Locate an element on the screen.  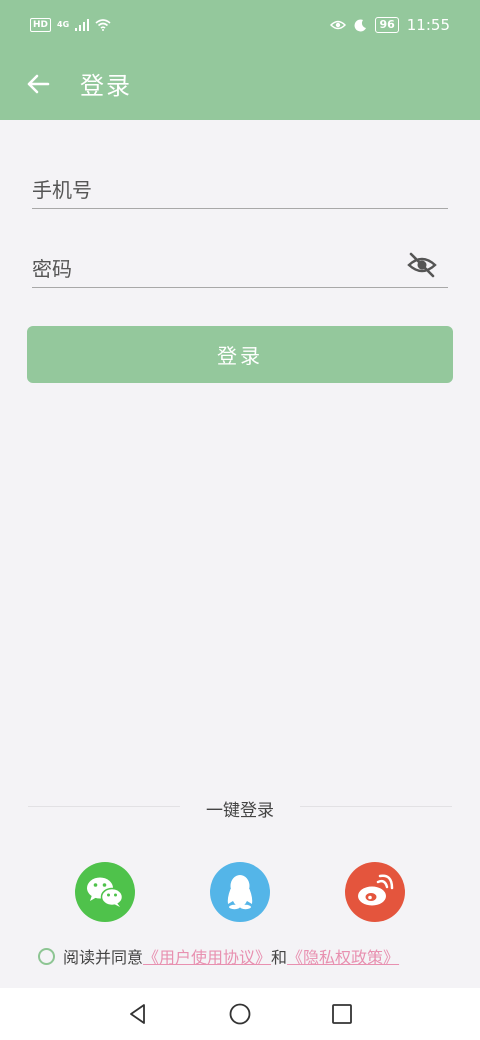
nav-back-icon is located at coordinates (138, 1014).